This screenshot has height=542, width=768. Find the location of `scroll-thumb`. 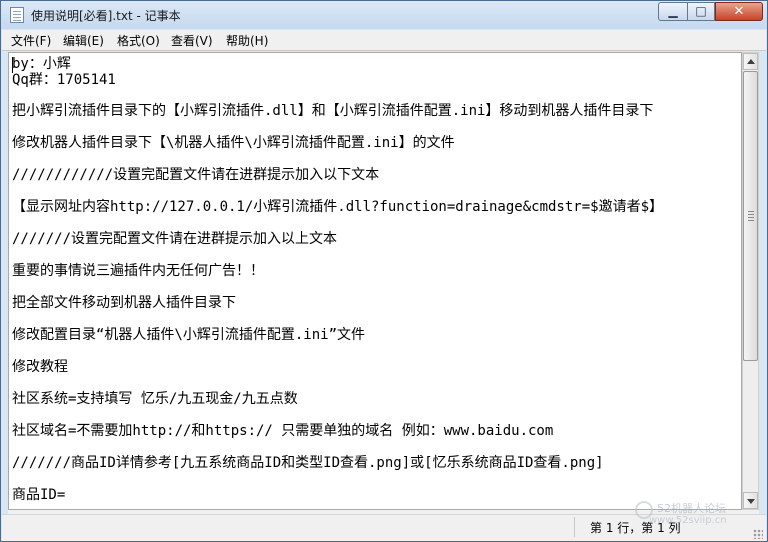

scroll-thumb is located at coordinates (750, 216).